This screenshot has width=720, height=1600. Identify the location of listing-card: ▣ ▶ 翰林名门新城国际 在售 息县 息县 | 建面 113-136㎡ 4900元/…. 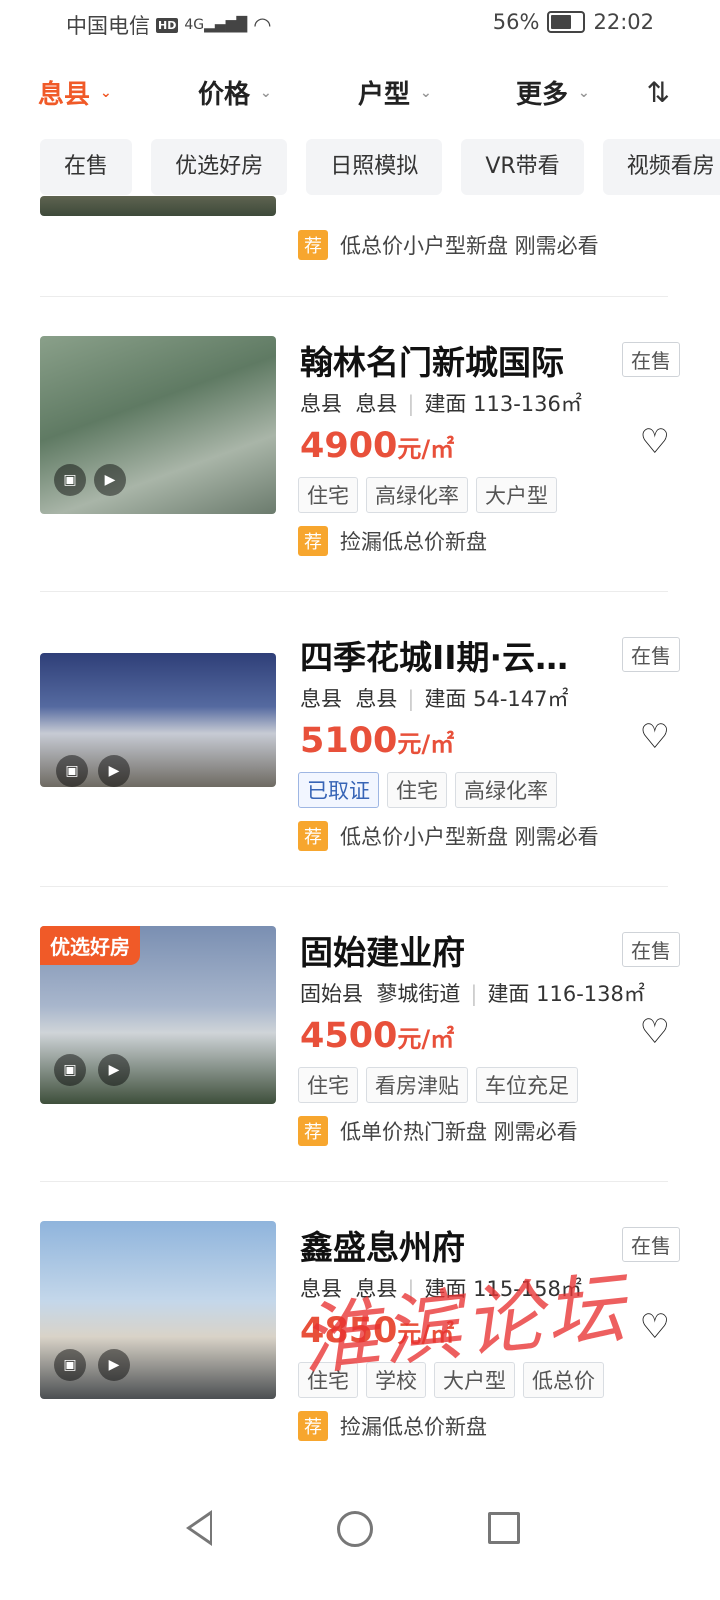
(360, 451).